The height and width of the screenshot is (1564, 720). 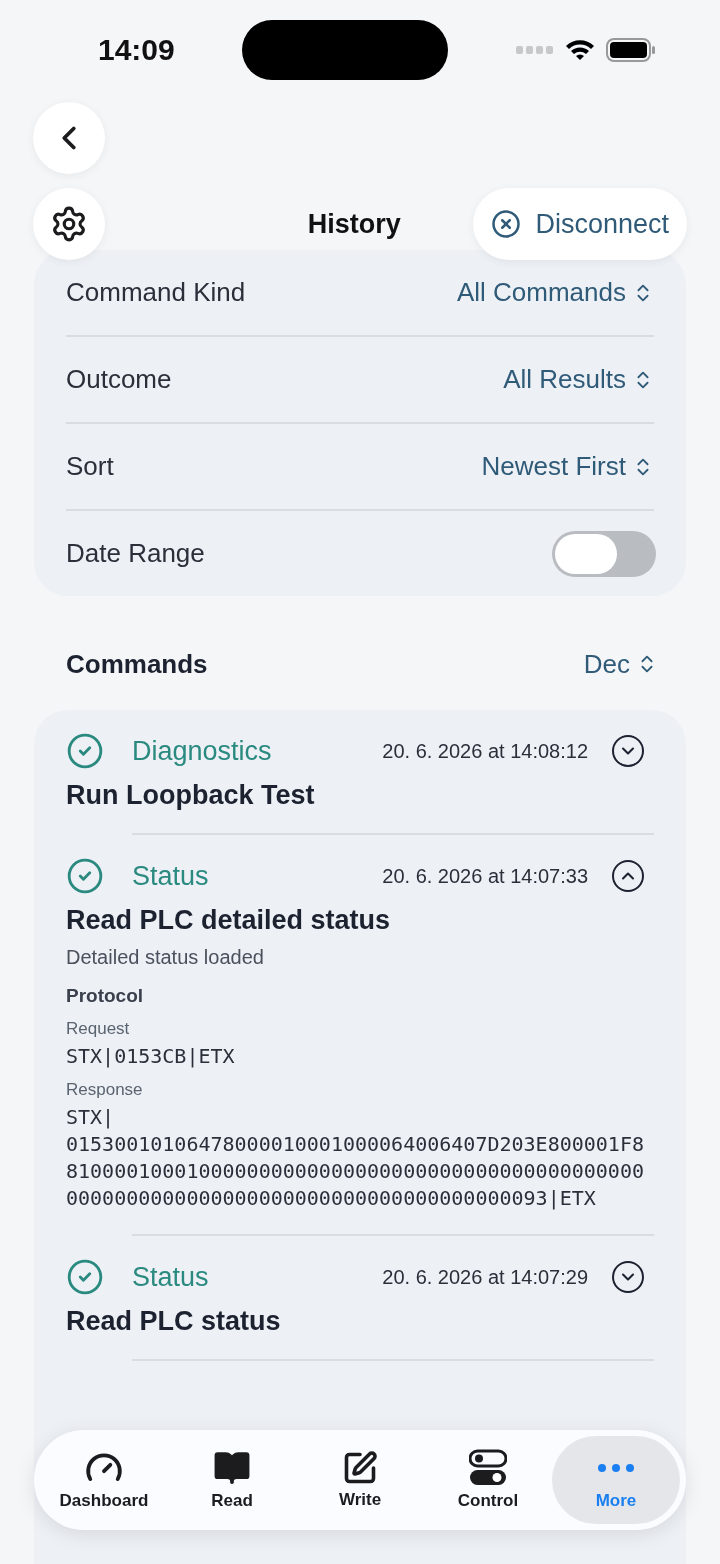 What do you see at coordinates (156, 292) in the screenshot?
I see `filter-label: Command Kind` at bounding box center [156, 292].